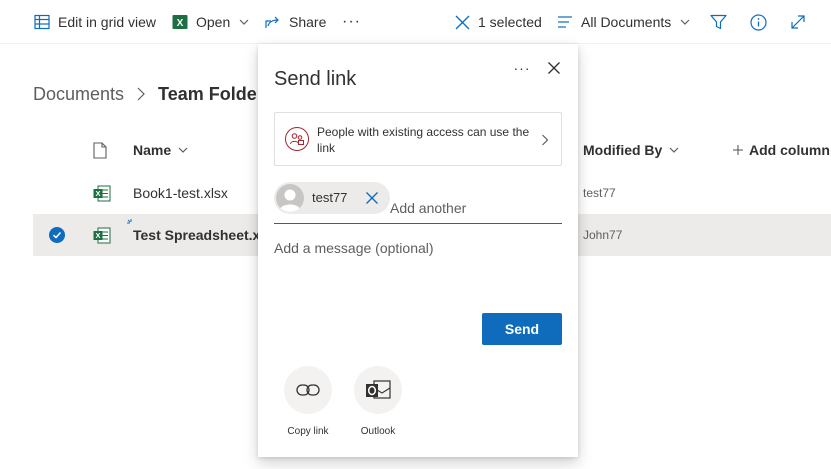 Image resolution: width=831 pixels, height=469 pixels. Describe the element at coordinates (599, 193) in the screenshot. I see `modified-by: test77` at that location.